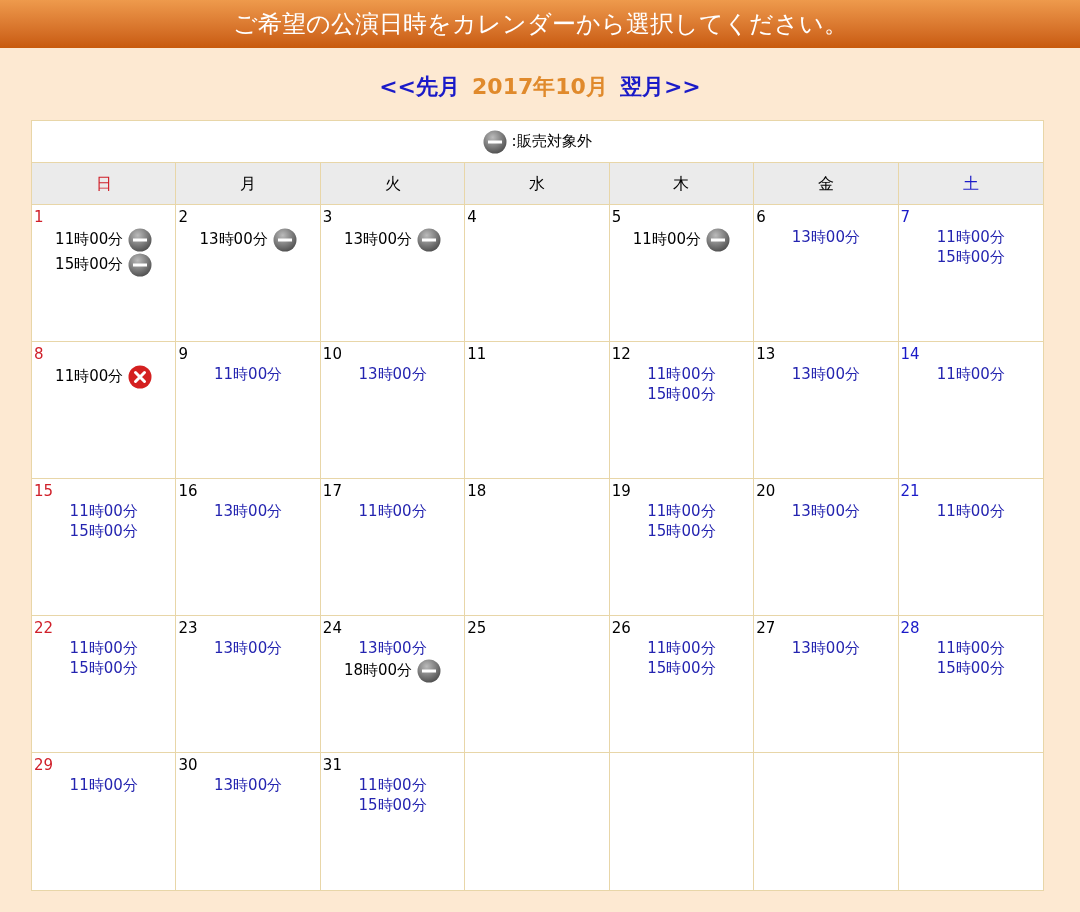 This screenshot has height=912, width=1080. What do you see at coordinates (910, 628) in the screenshot?
I see `day-number: 28` at bounding box center [910, 628].